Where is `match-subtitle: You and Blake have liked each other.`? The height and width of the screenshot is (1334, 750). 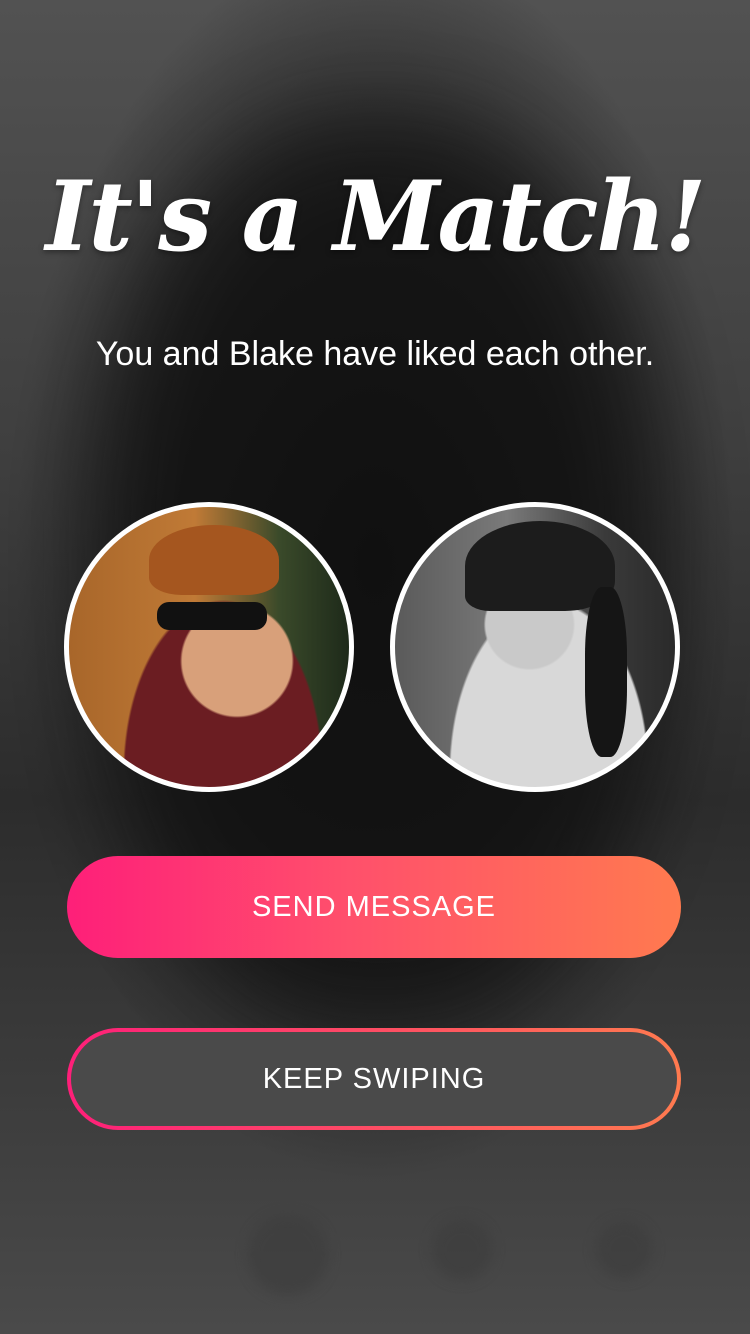 match-subtitle: You and Blake have liked each other. is located at coordinates (375, 354).